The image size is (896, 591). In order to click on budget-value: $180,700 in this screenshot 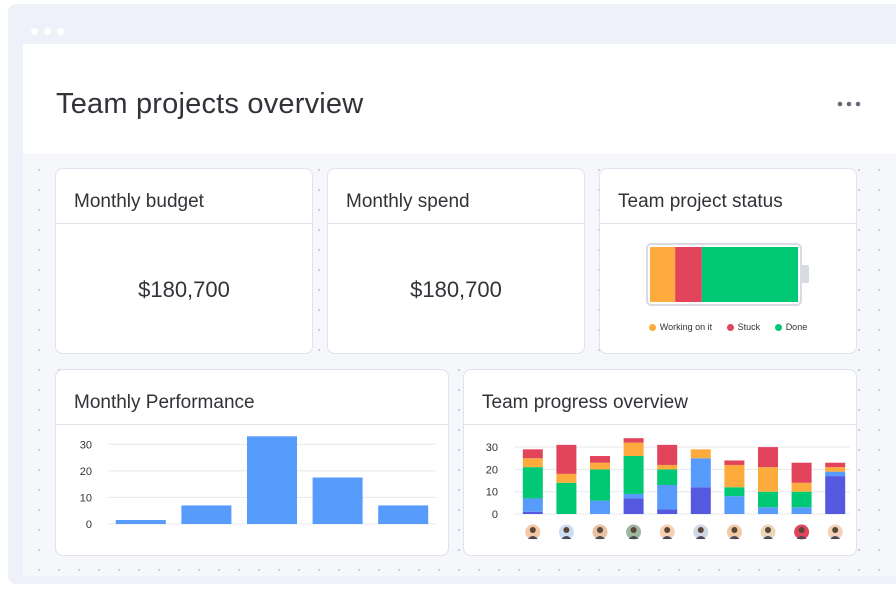, I will do `click(184, 289)`.